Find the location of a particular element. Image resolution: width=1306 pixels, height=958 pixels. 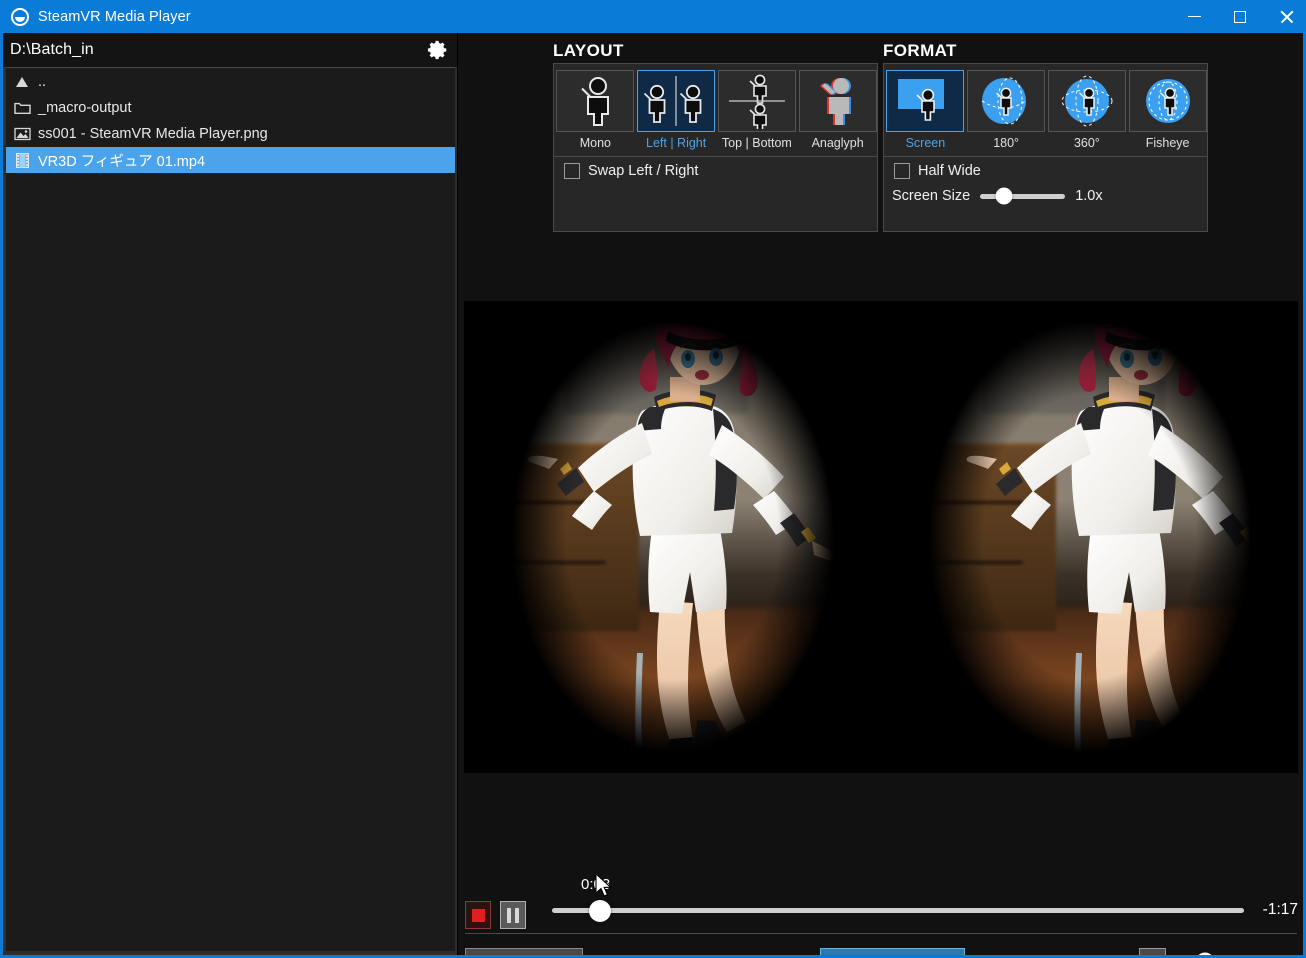

screen-size-knob is located at coordinates (1004, 196).